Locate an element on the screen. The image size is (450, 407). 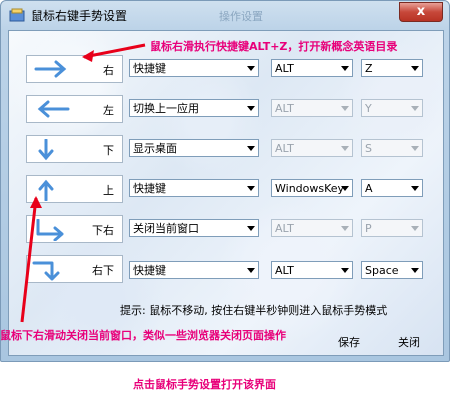
gesture-label: 右 is located at coordinates (108, 70).